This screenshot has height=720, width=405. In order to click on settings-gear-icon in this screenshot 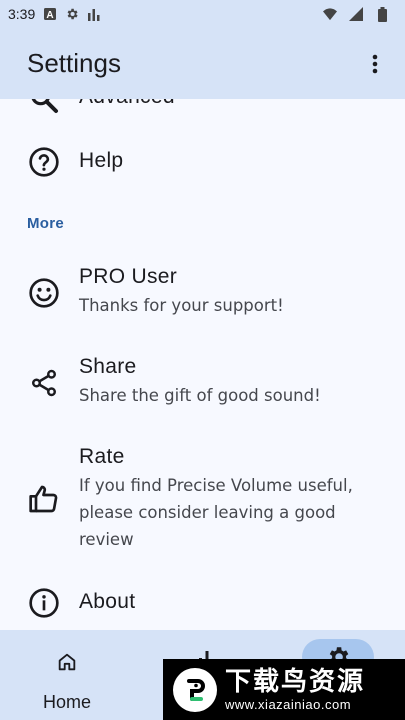, I will do `click(72, 14)`.